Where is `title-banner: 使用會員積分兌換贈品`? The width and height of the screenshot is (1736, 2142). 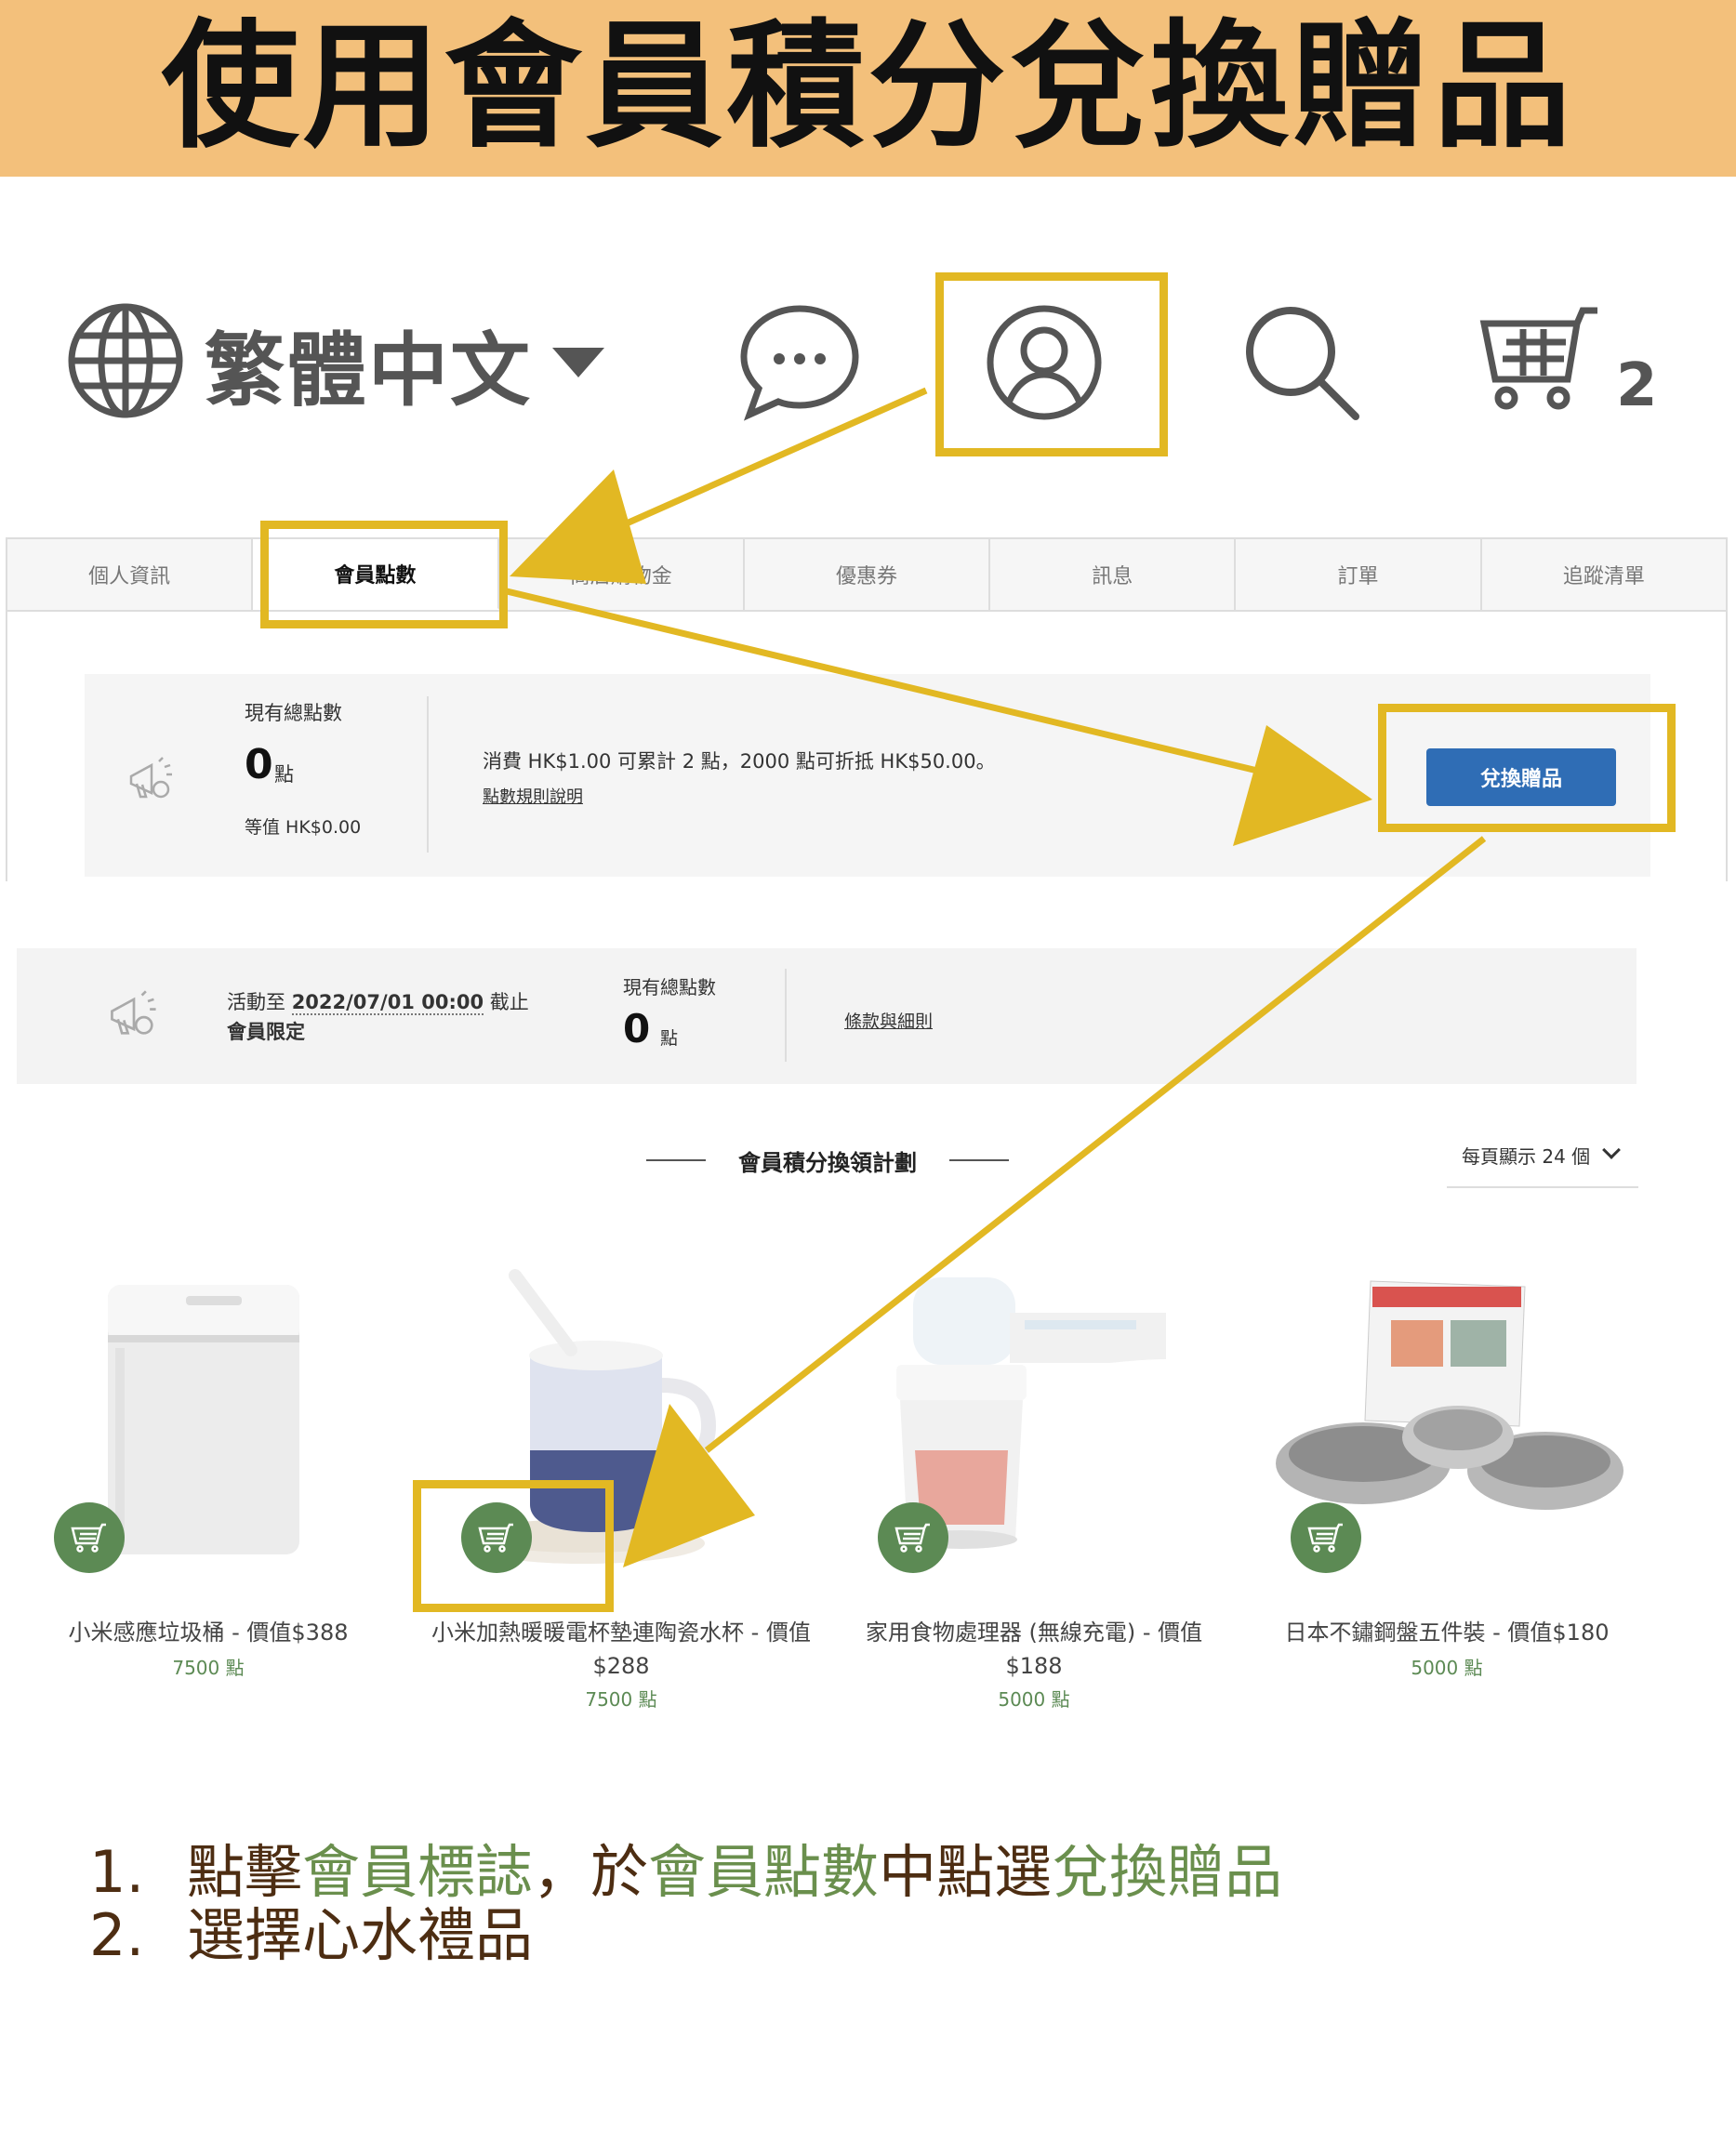
title-banner: 使用會員積分兌換贈品 is located at coordinates (868, 88).